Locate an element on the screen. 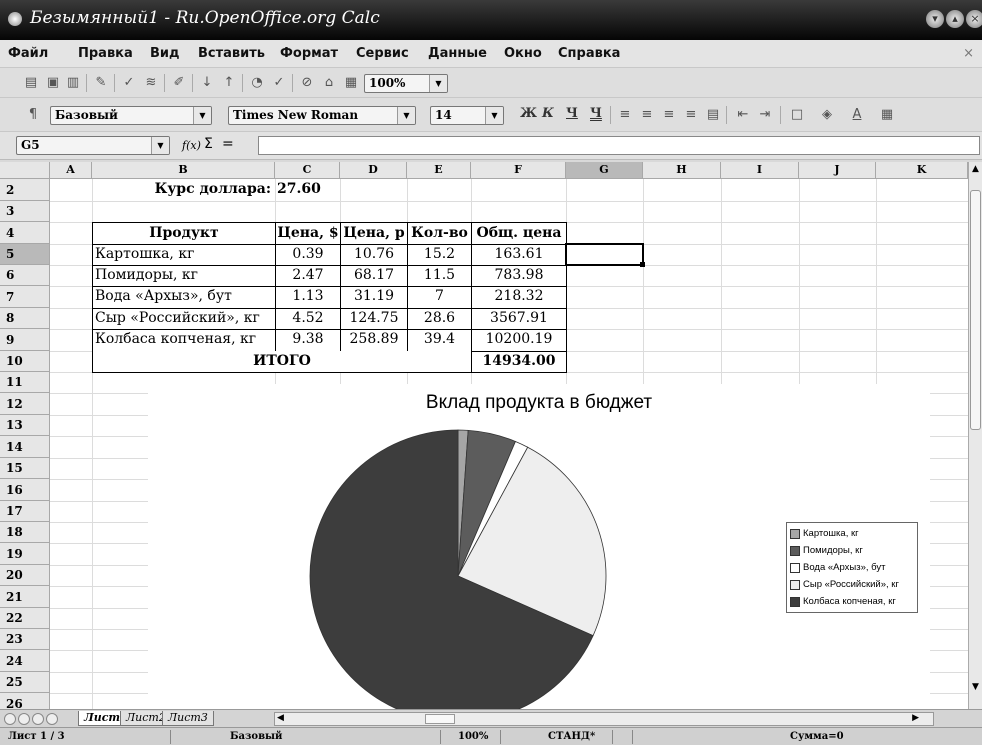 The image size is (982, 745). column-header-b: B is located at coordinates (183, 170).